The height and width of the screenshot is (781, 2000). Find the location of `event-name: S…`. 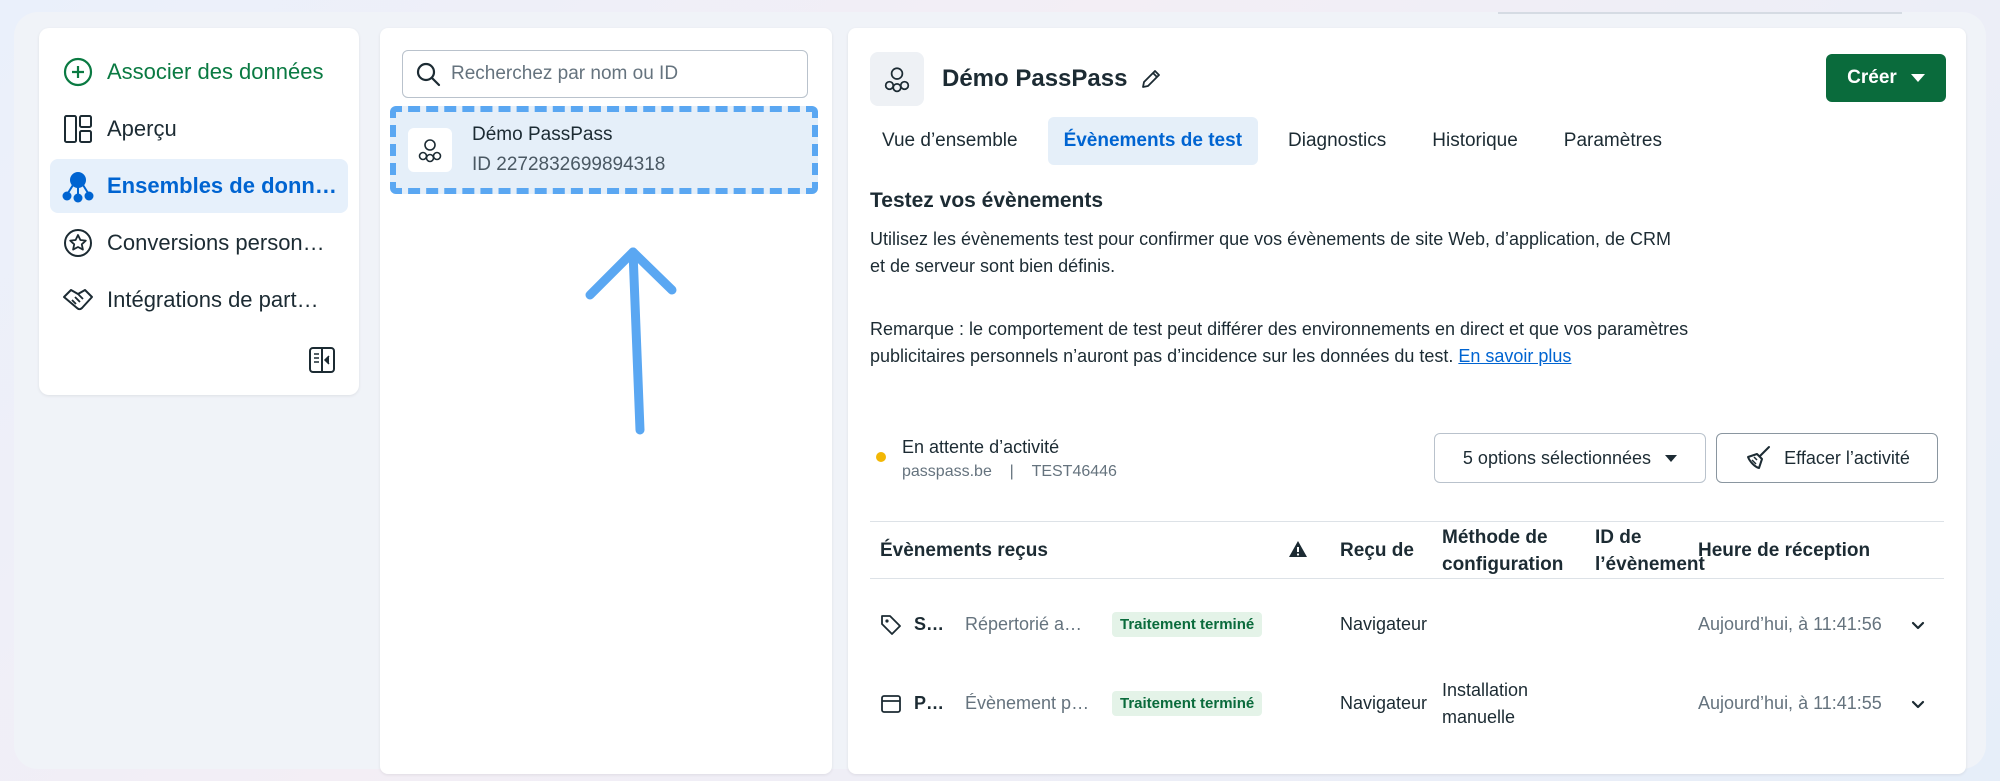

event-name: S… is located at coordinates (929, 624).